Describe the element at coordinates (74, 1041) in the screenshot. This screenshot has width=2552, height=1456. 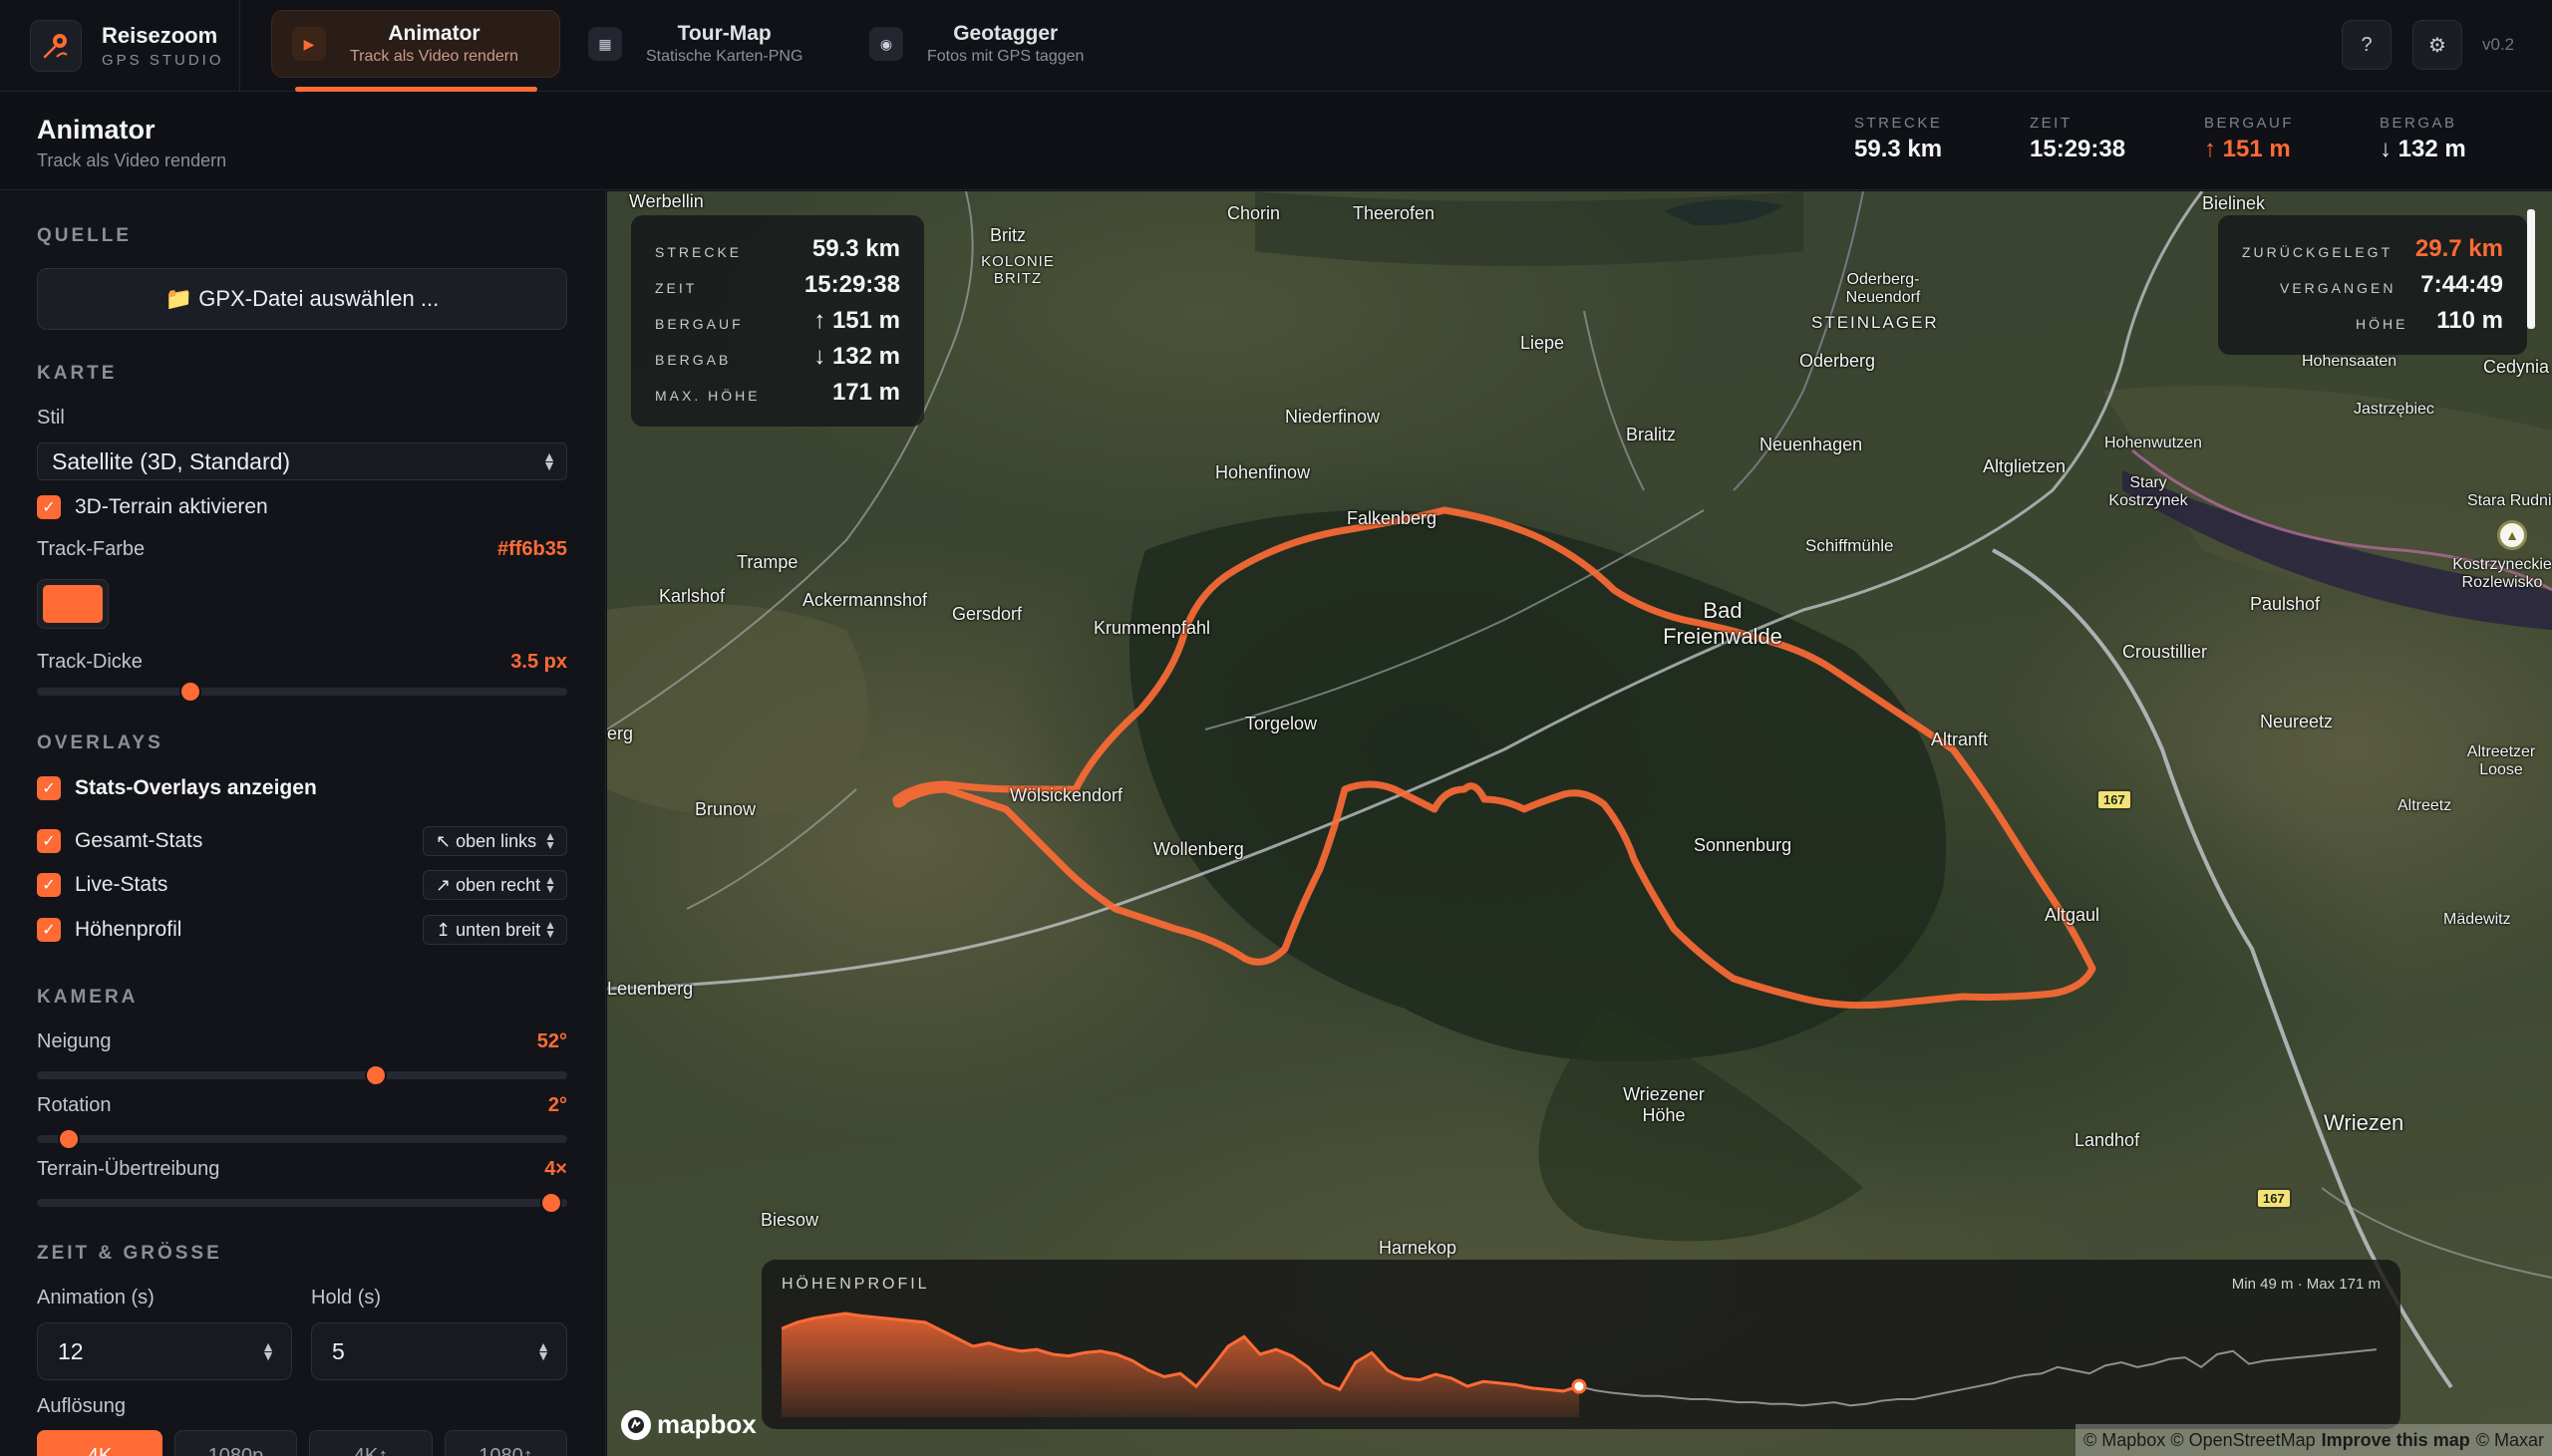
I see `tilt-label: Neigung` at that location.